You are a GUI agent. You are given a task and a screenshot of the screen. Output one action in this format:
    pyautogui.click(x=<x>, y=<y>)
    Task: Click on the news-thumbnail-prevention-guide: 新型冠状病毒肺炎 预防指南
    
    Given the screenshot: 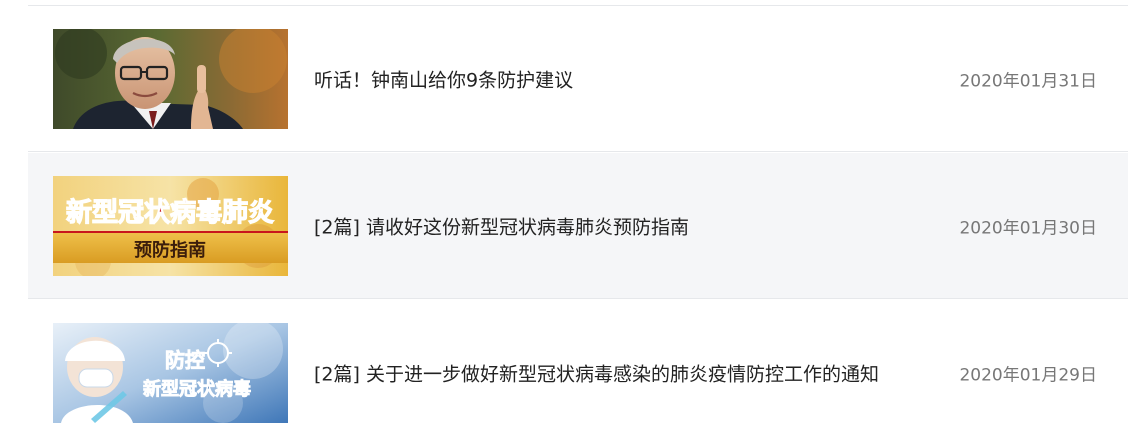 What is the action you would take?
    pyautogui.click(x=170, y=226)
    